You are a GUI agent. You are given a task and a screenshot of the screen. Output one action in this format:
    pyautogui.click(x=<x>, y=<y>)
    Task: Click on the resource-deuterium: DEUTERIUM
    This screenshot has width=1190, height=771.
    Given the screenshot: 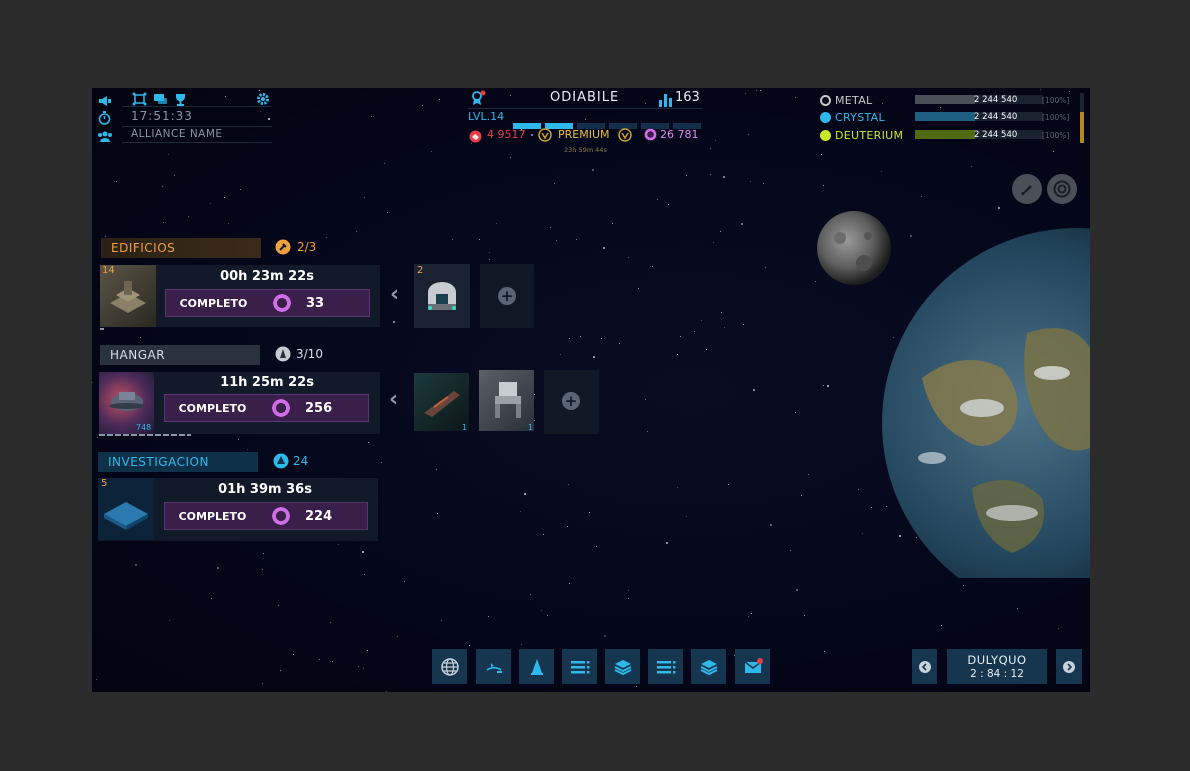 What is the action you would take?
    pyautogui.click(x=861, y=135)
    